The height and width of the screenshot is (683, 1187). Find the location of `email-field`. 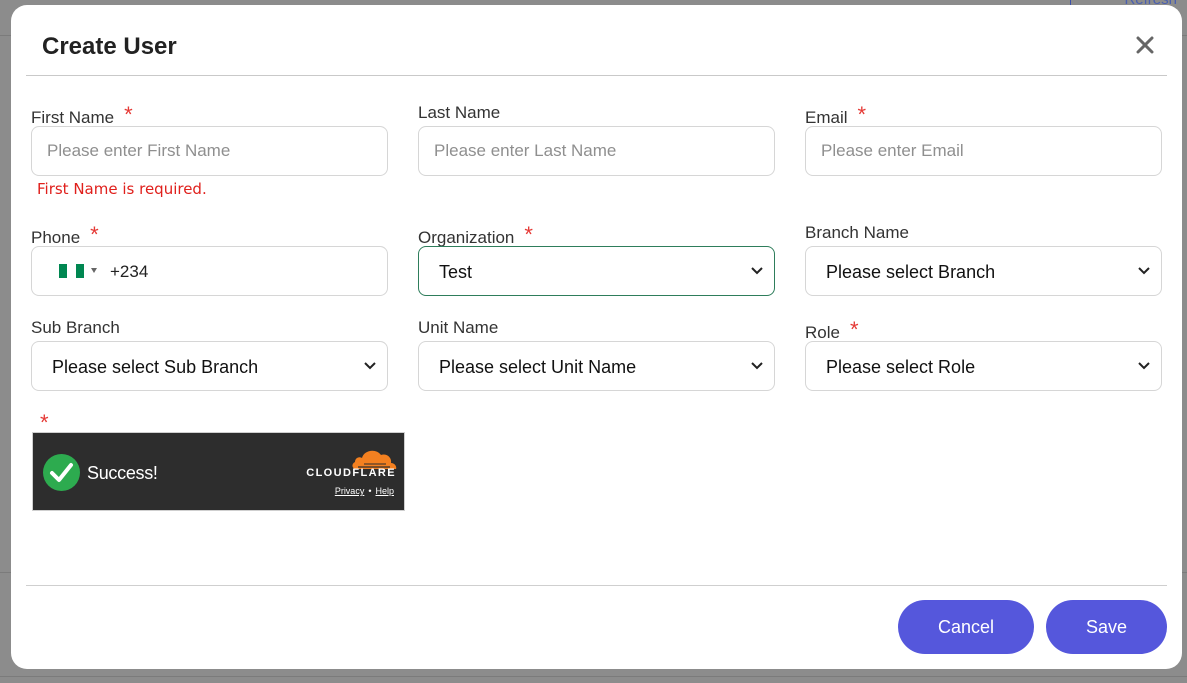

email-field is located at coordinates (983, 151).